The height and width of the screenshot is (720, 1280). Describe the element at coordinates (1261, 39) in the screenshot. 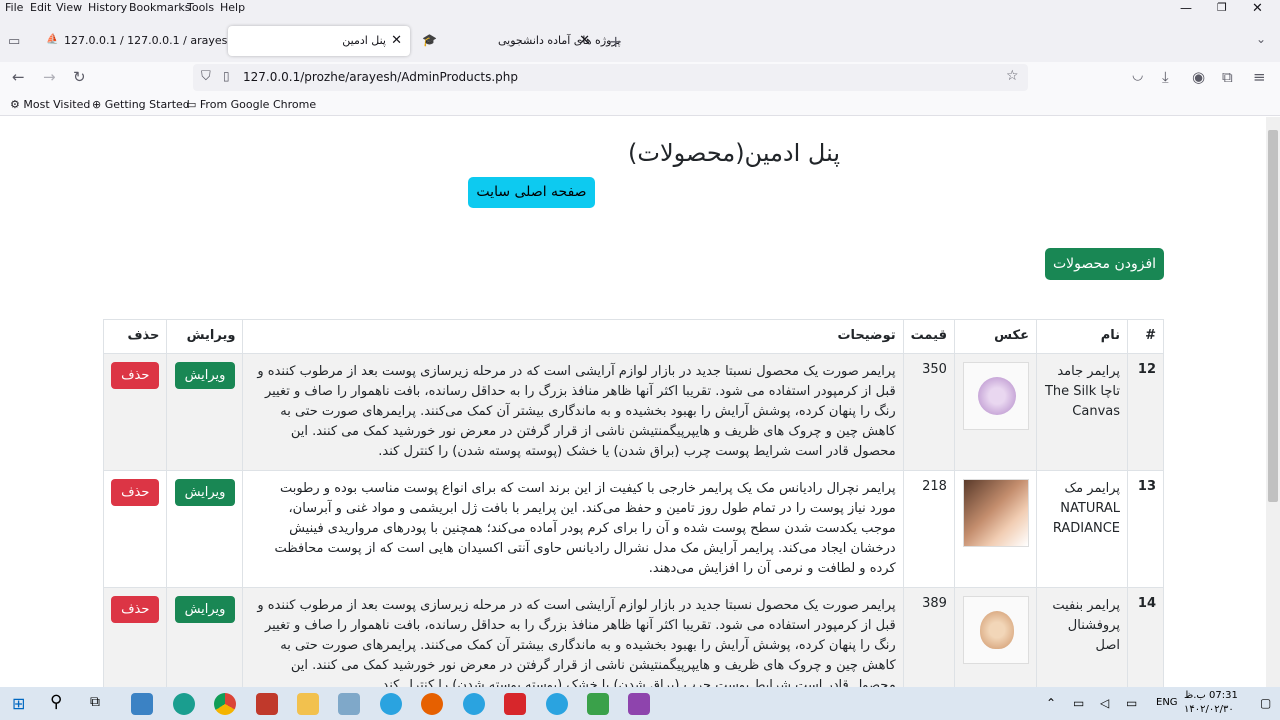

I see `chevron-down-icon: ⌄` at that location.